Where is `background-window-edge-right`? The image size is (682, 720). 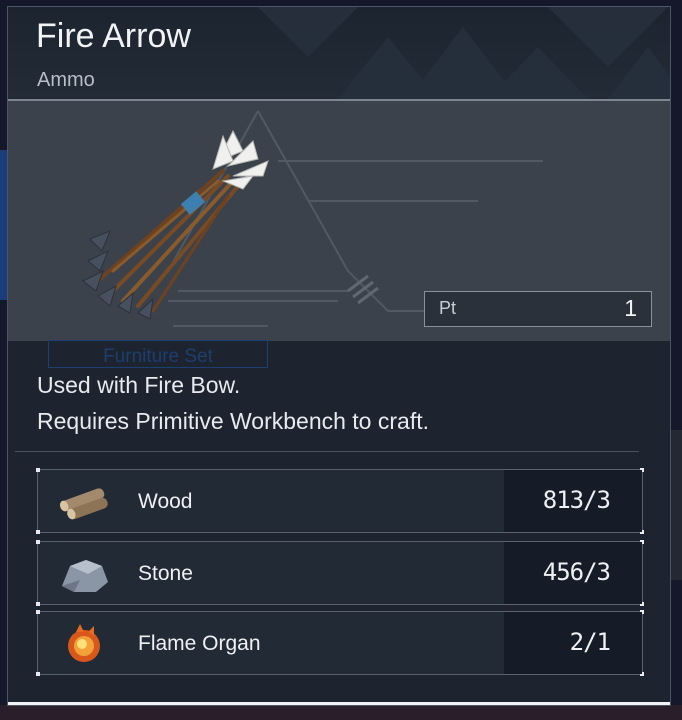
background-window-edge-right is located at coordinates (676, 505).